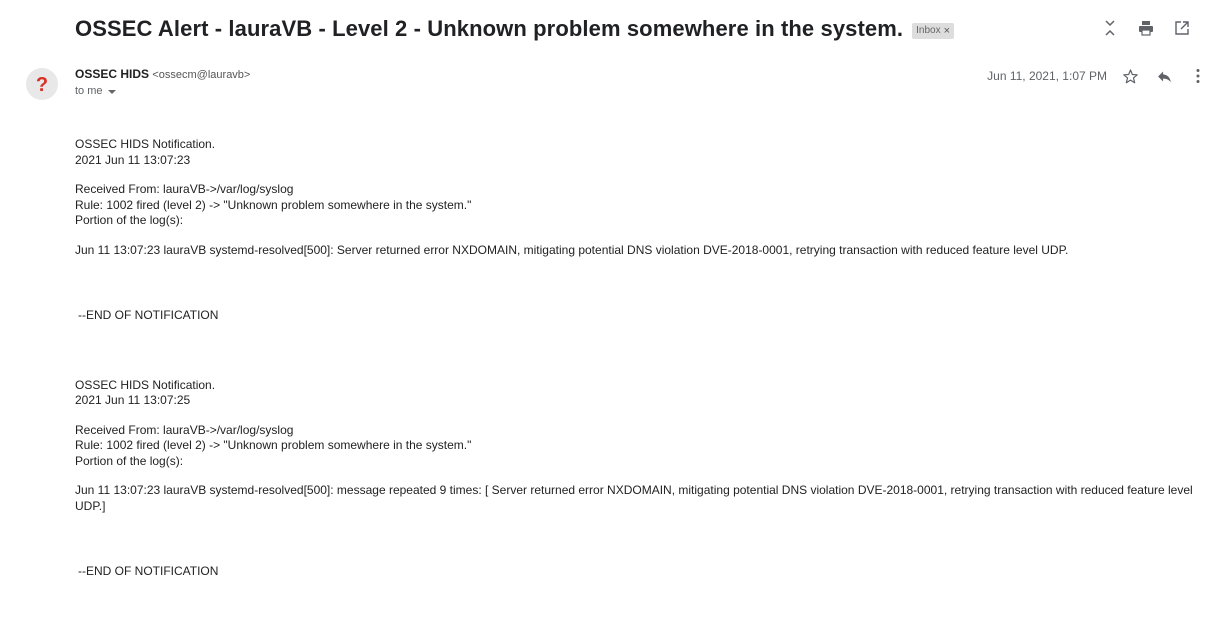  Describe the element at coordinates (133, 159) in the screenshot. I see `notification-timestamp: 2021 Jun 11 13:07:23` at that location.